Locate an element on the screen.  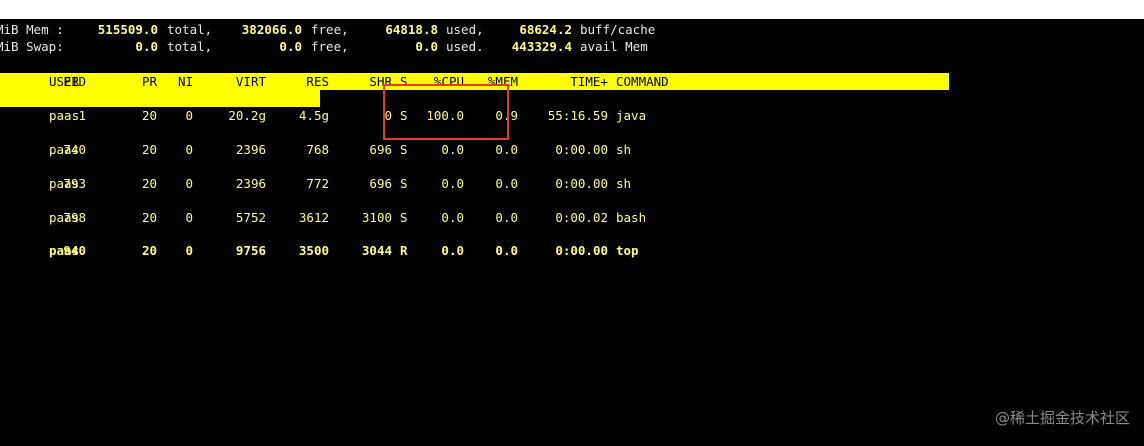
swap-used-label: used. is located at coordinates (465, 46).